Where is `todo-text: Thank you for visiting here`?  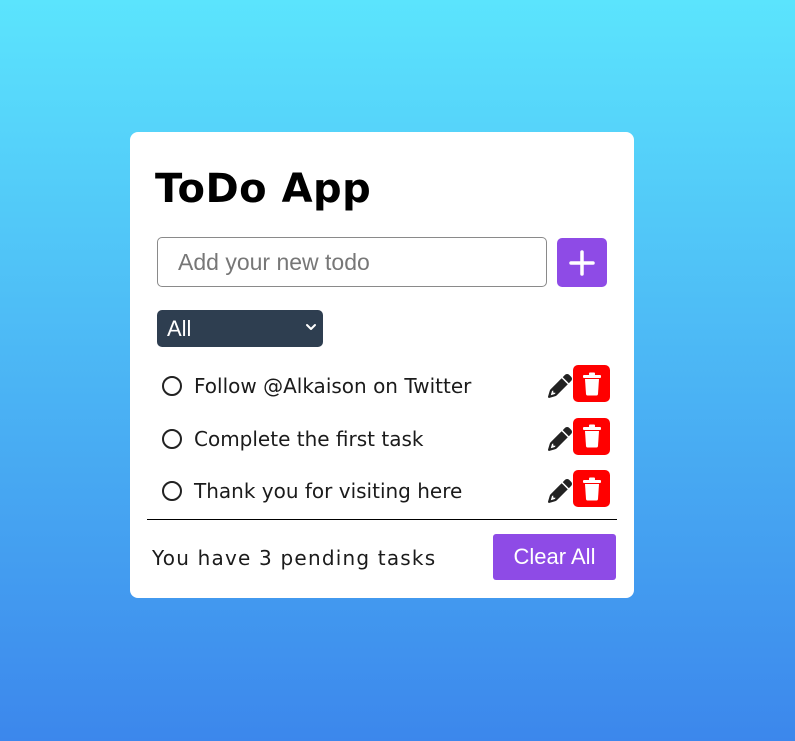 todo-text: Thank you for visiting here is located at coordinates (328, 491).